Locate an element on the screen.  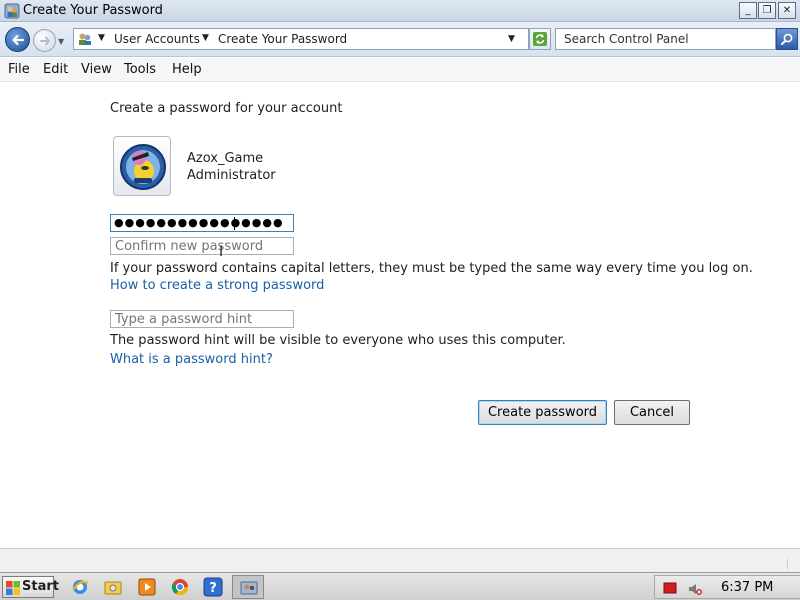
new-password-field: ●●●●●●●●●●●●●●●● is located at coordinates (202, 223).